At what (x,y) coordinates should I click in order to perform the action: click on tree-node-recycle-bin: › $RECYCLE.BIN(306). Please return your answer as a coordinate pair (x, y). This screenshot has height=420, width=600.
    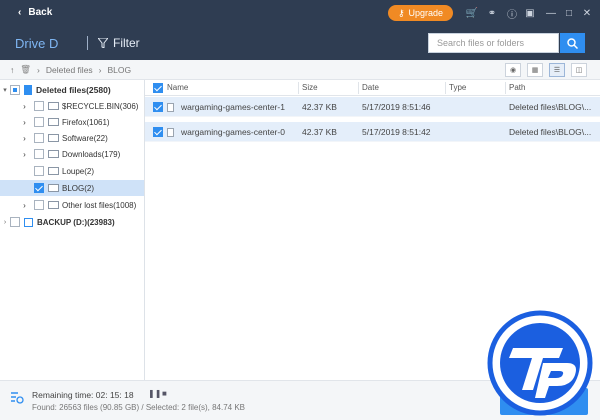
    Looking at the image, I should click on (72, 106).